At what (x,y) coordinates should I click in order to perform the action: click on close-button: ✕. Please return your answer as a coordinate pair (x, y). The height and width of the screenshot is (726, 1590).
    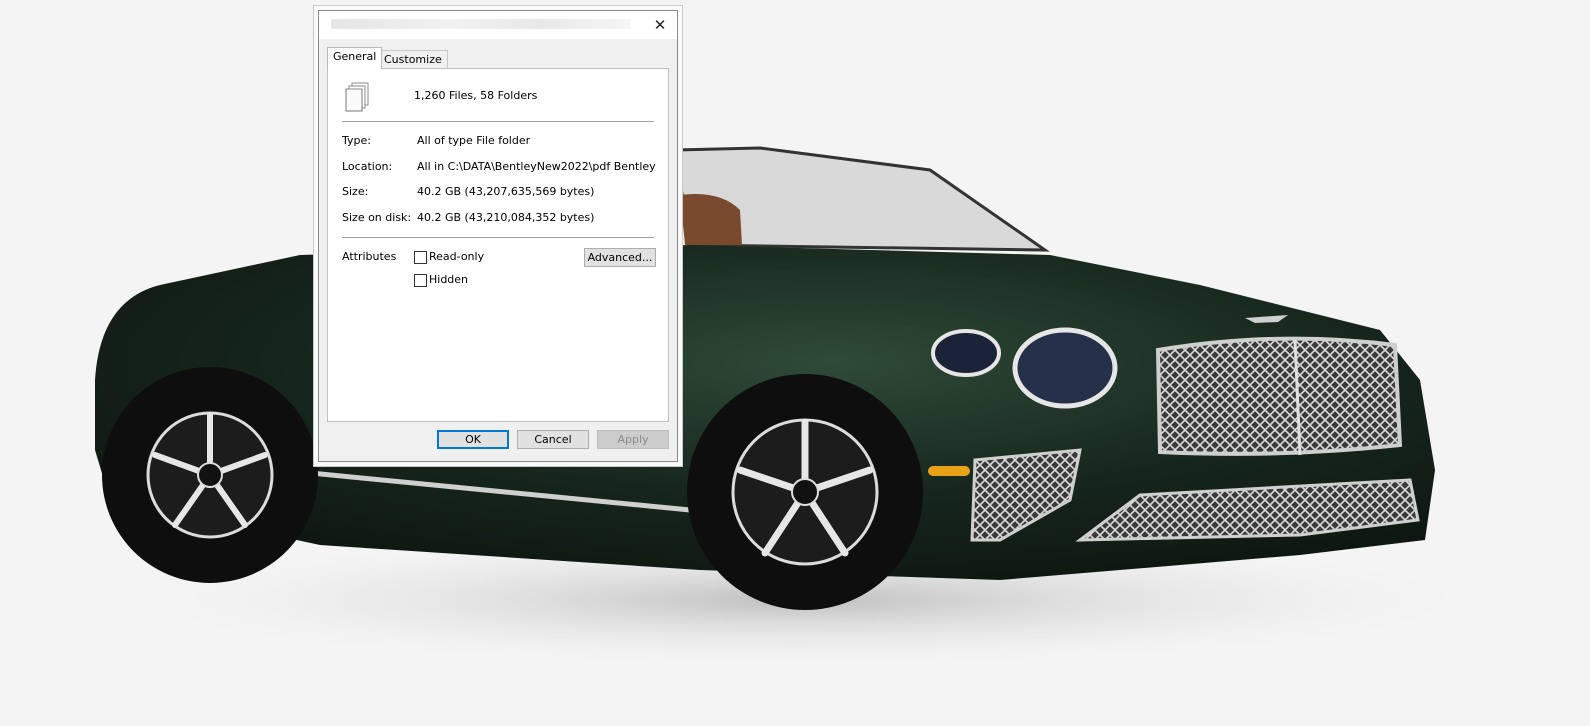
    Looking at the image, I should click on (660, 25).